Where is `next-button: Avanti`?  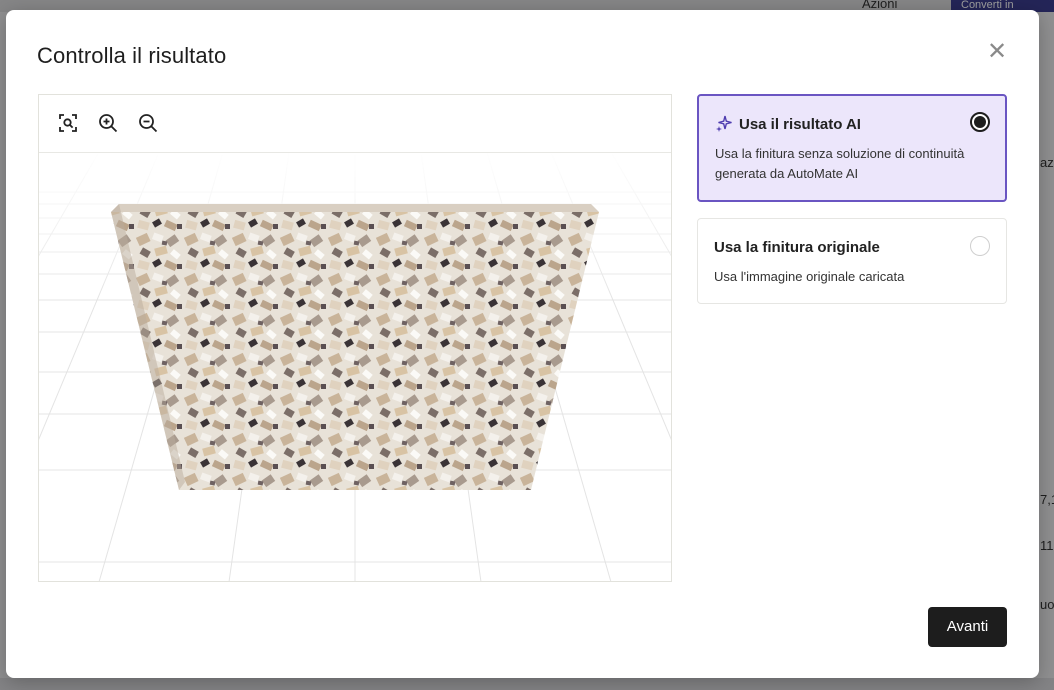 next-button: Avanti is located at coordinates (967, 627).